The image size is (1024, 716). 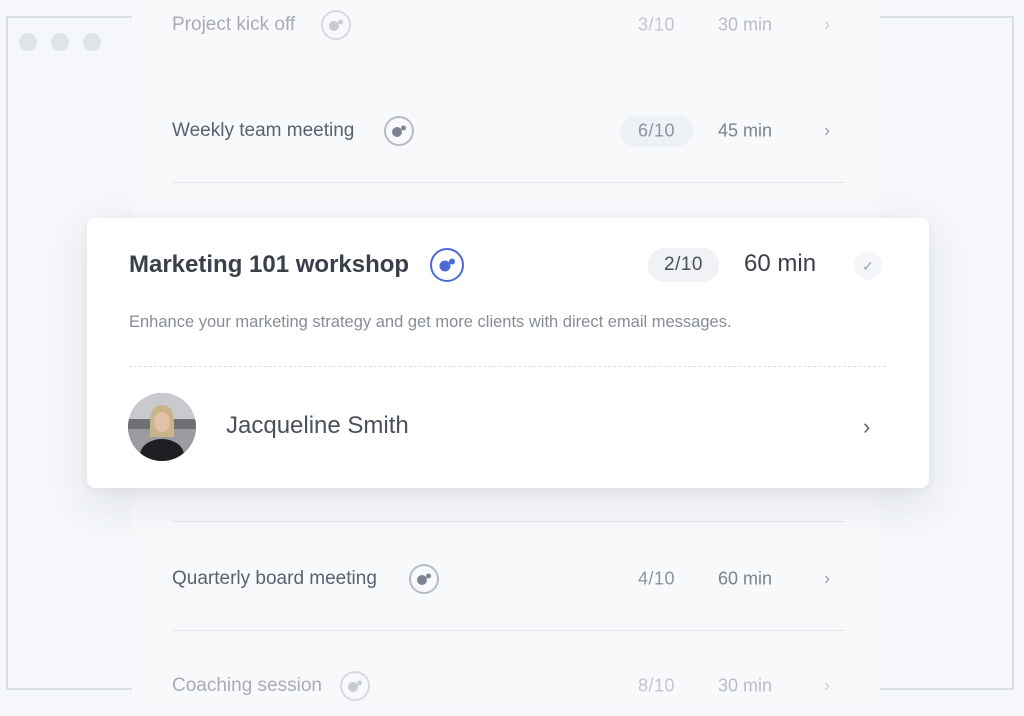 What do you see at coordinates (269, 264) in the screenshot?
I see `active-meeting-title: Marketing 101 workshop` at bounding box center [269, 264].